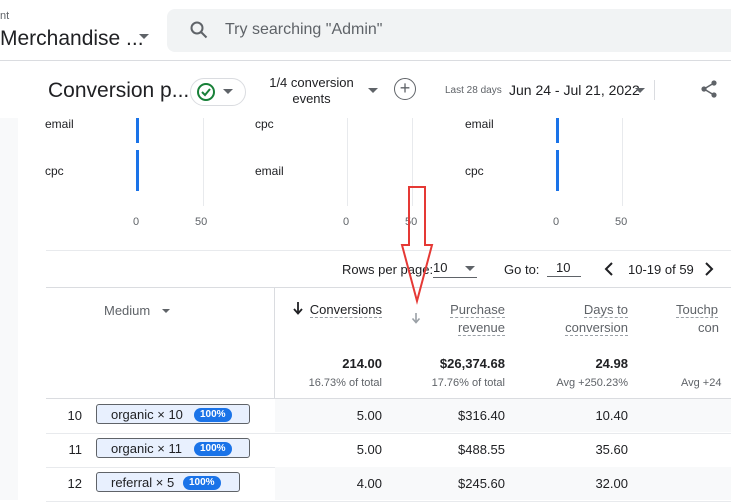 The height and width of the screenshot is (502, 731). Describe the element at coordinates (701, 383) in the screenshot. I see `total-touchpoints-avg: Avg +24` at that location.